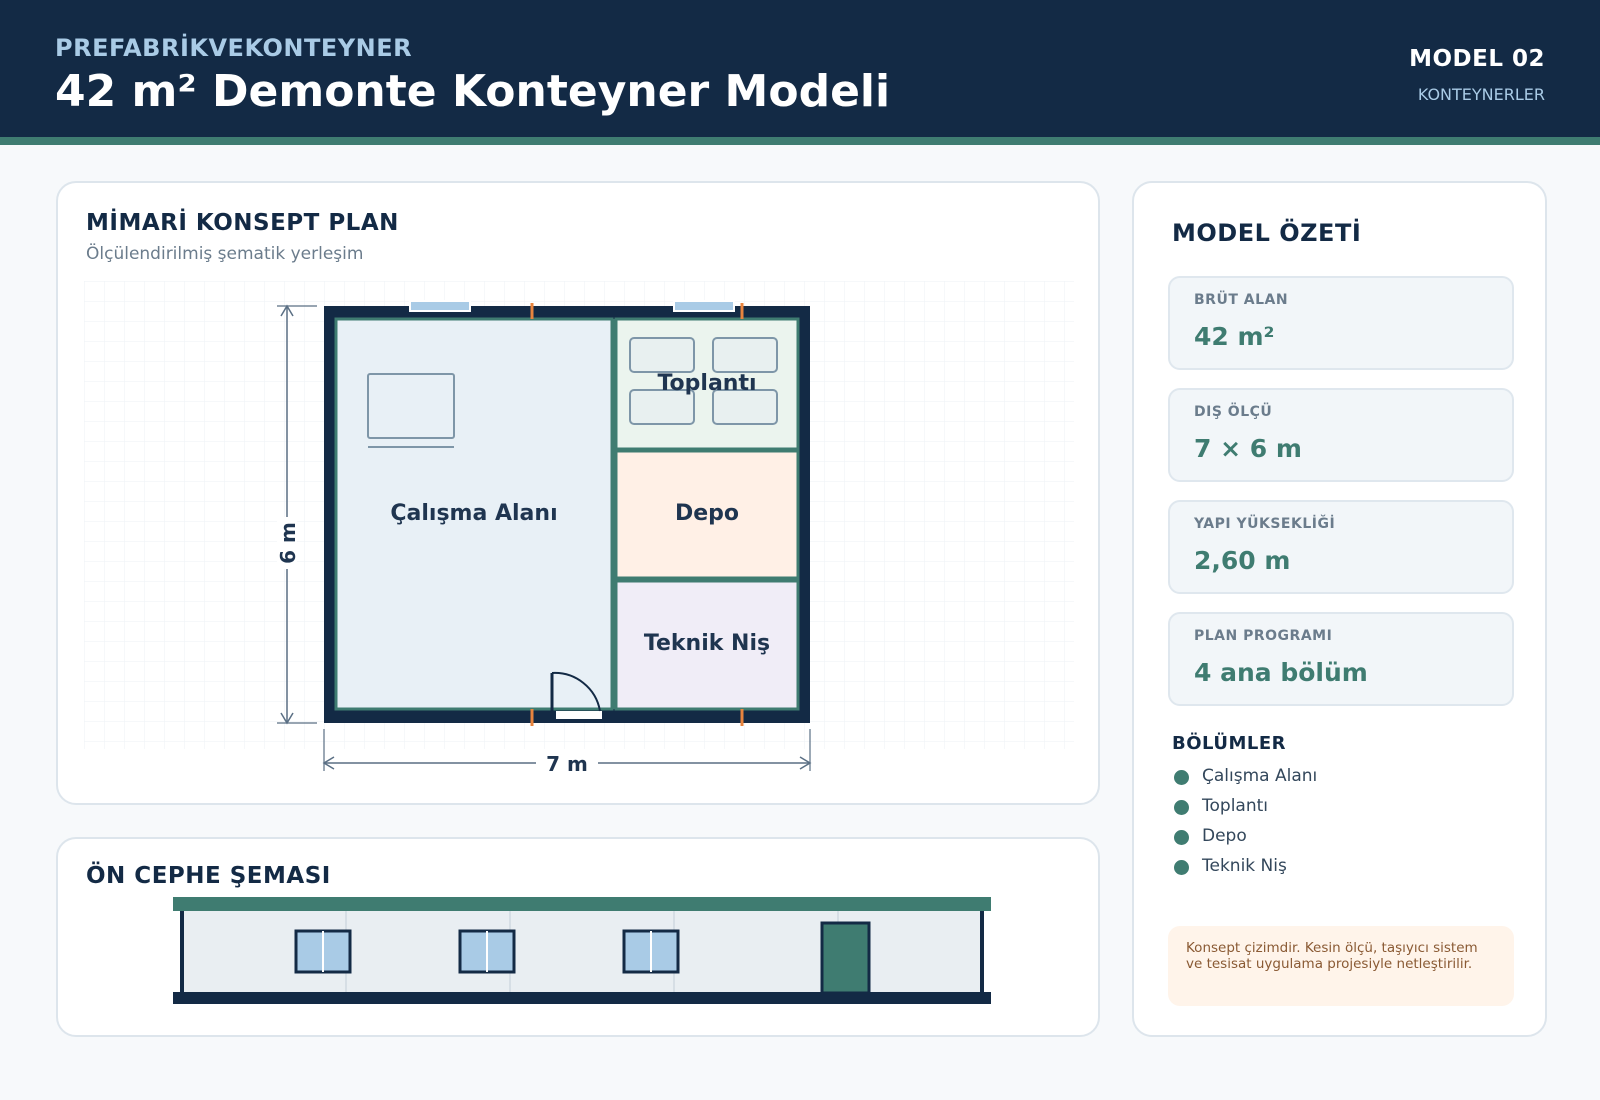  What do you see at coordinates (567, 764) in the screenshot?
I see `width-label: 7 m` at bounding box center [567, 764].